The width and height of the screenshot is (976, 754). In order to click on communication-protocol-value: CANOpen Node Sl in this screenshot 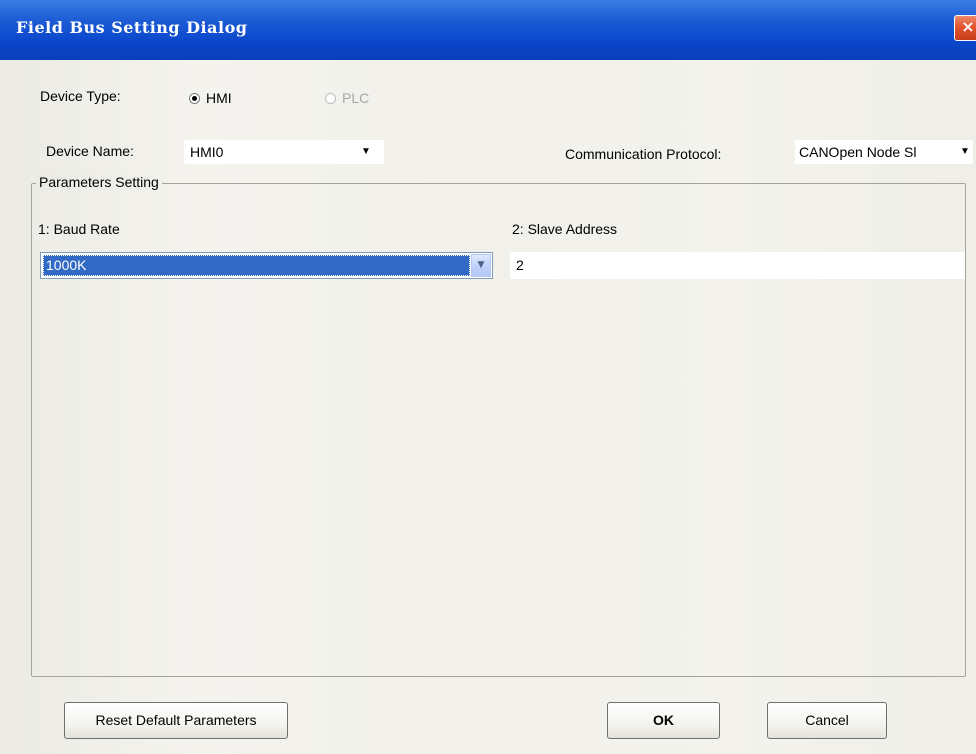, I will do `click(858, 152)`.